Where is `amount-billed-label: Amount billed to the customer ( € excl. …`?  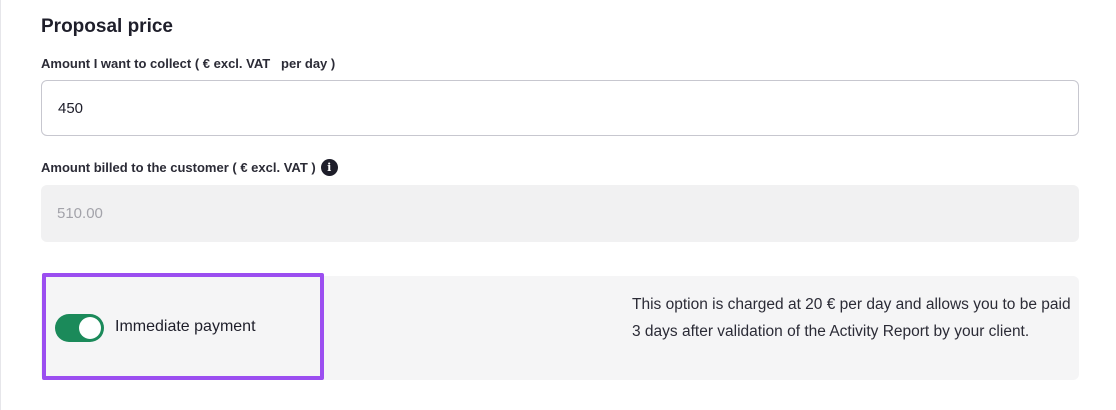 amount-billed-label: Amount billed to the customer ( € excl. … is located at coordinates (178, 167).